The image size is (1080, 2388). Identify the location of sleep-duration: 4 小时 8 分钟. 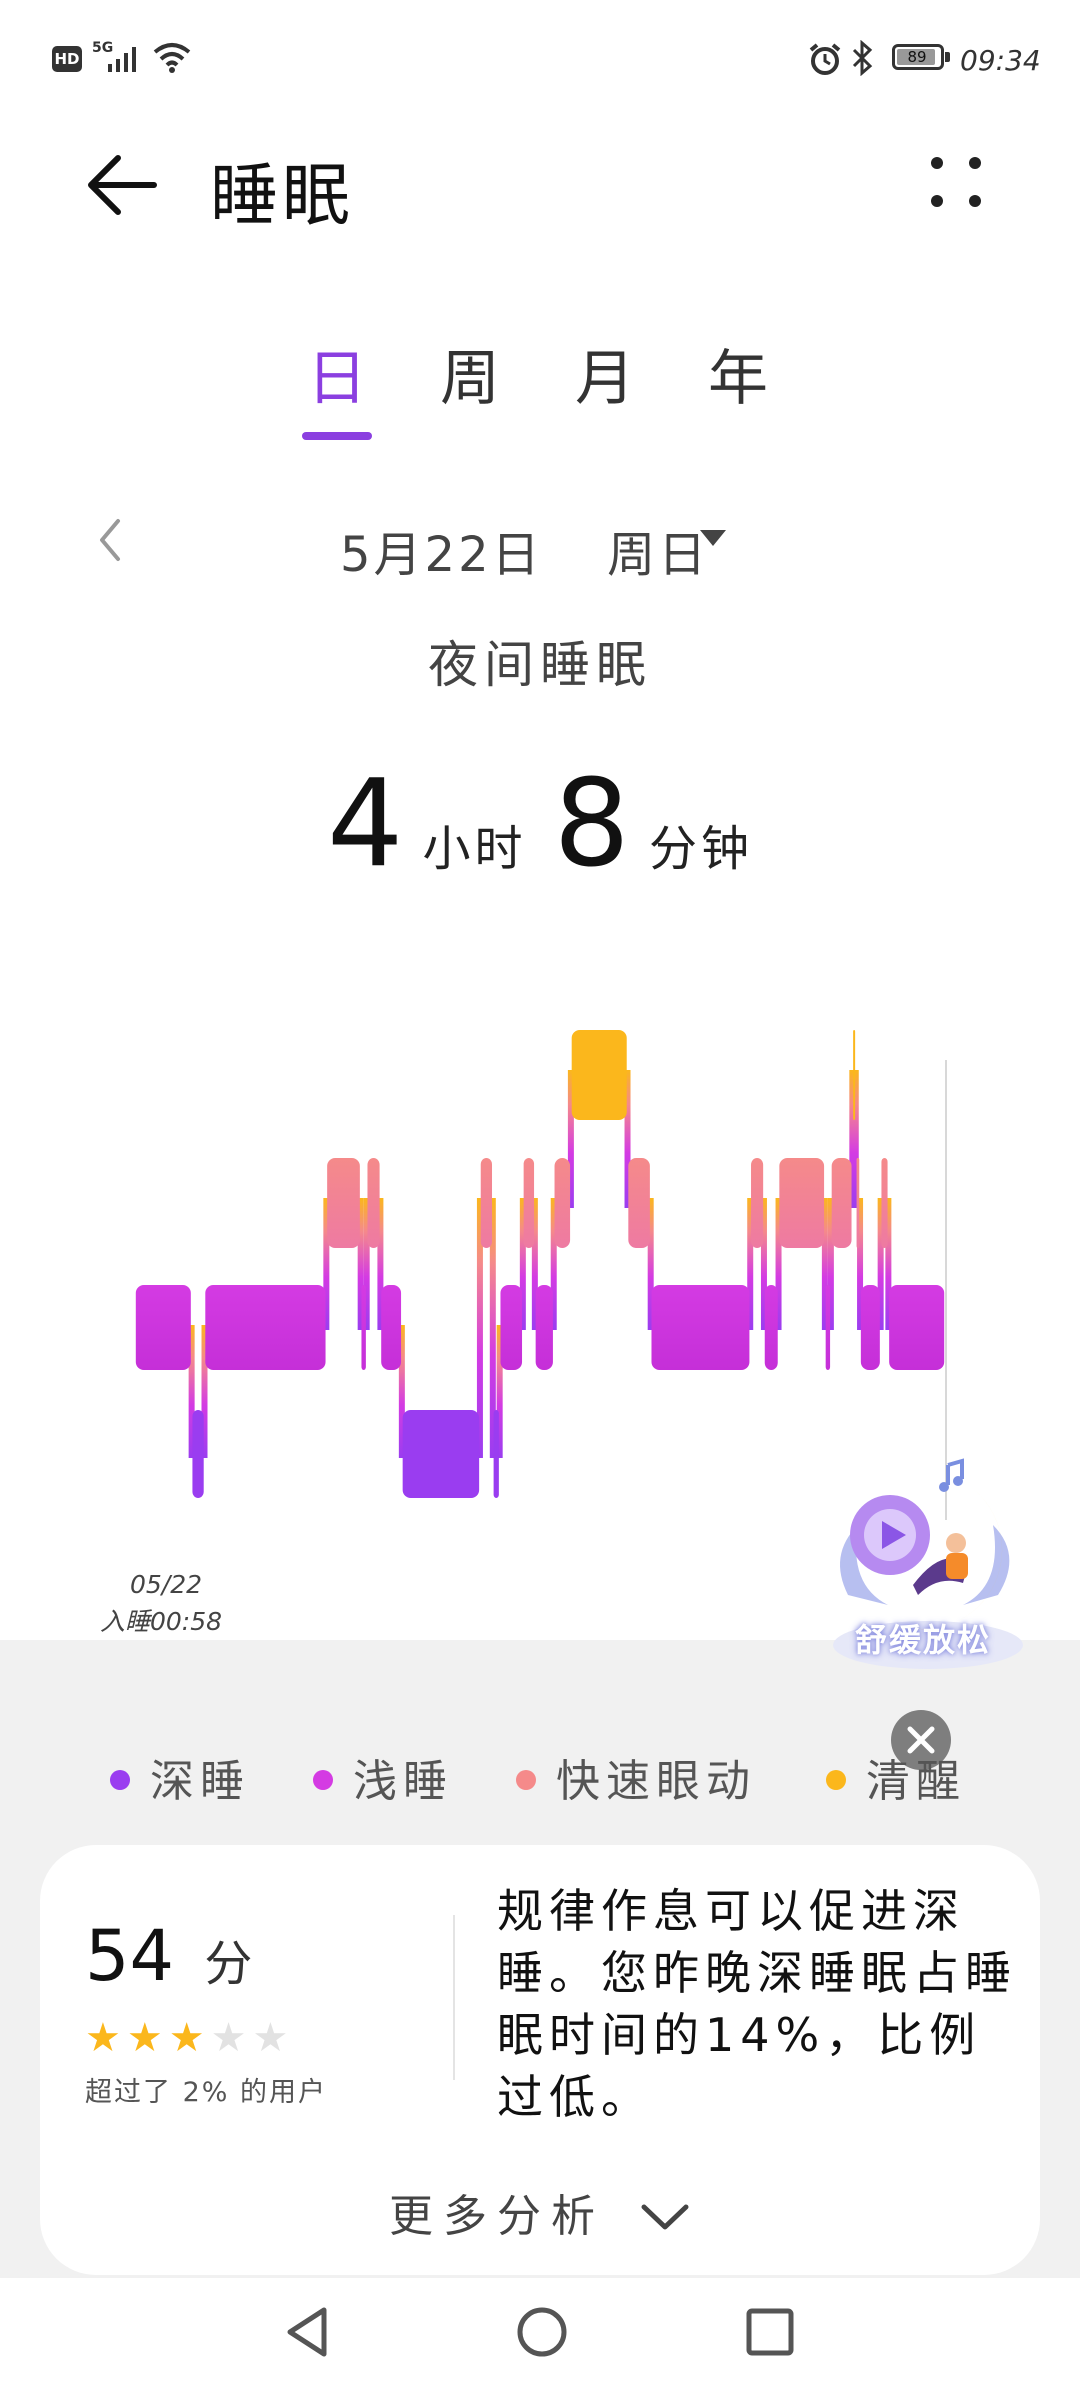
(540, 824).